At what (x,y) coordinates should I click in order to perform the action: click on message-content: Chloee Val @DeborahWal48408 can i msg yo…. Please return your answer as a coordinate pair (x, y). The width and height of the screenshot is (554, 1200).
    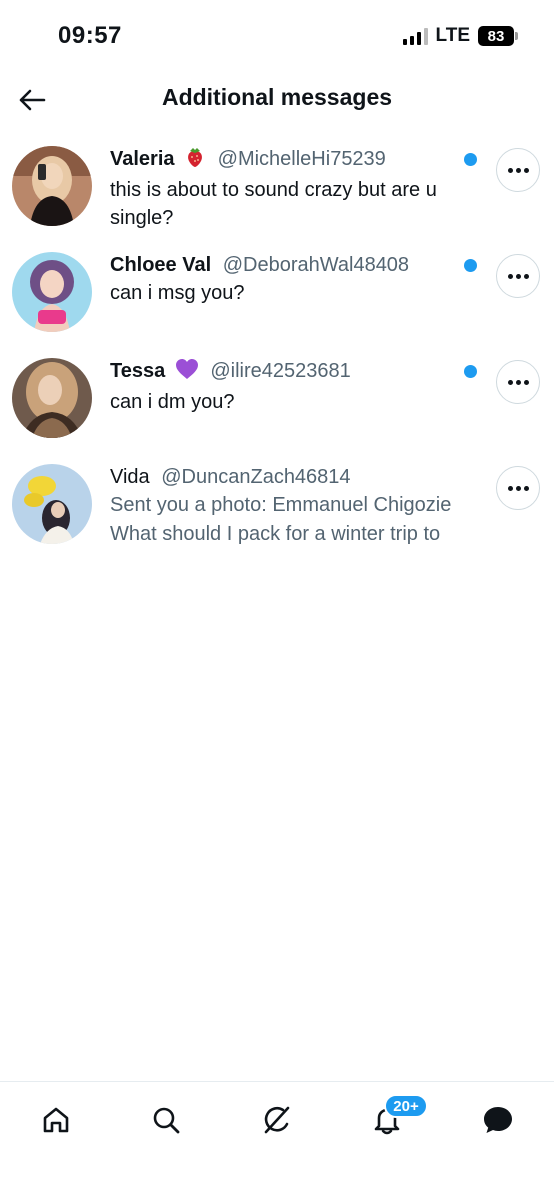
    Looking at the image, I should click on (290, 279).